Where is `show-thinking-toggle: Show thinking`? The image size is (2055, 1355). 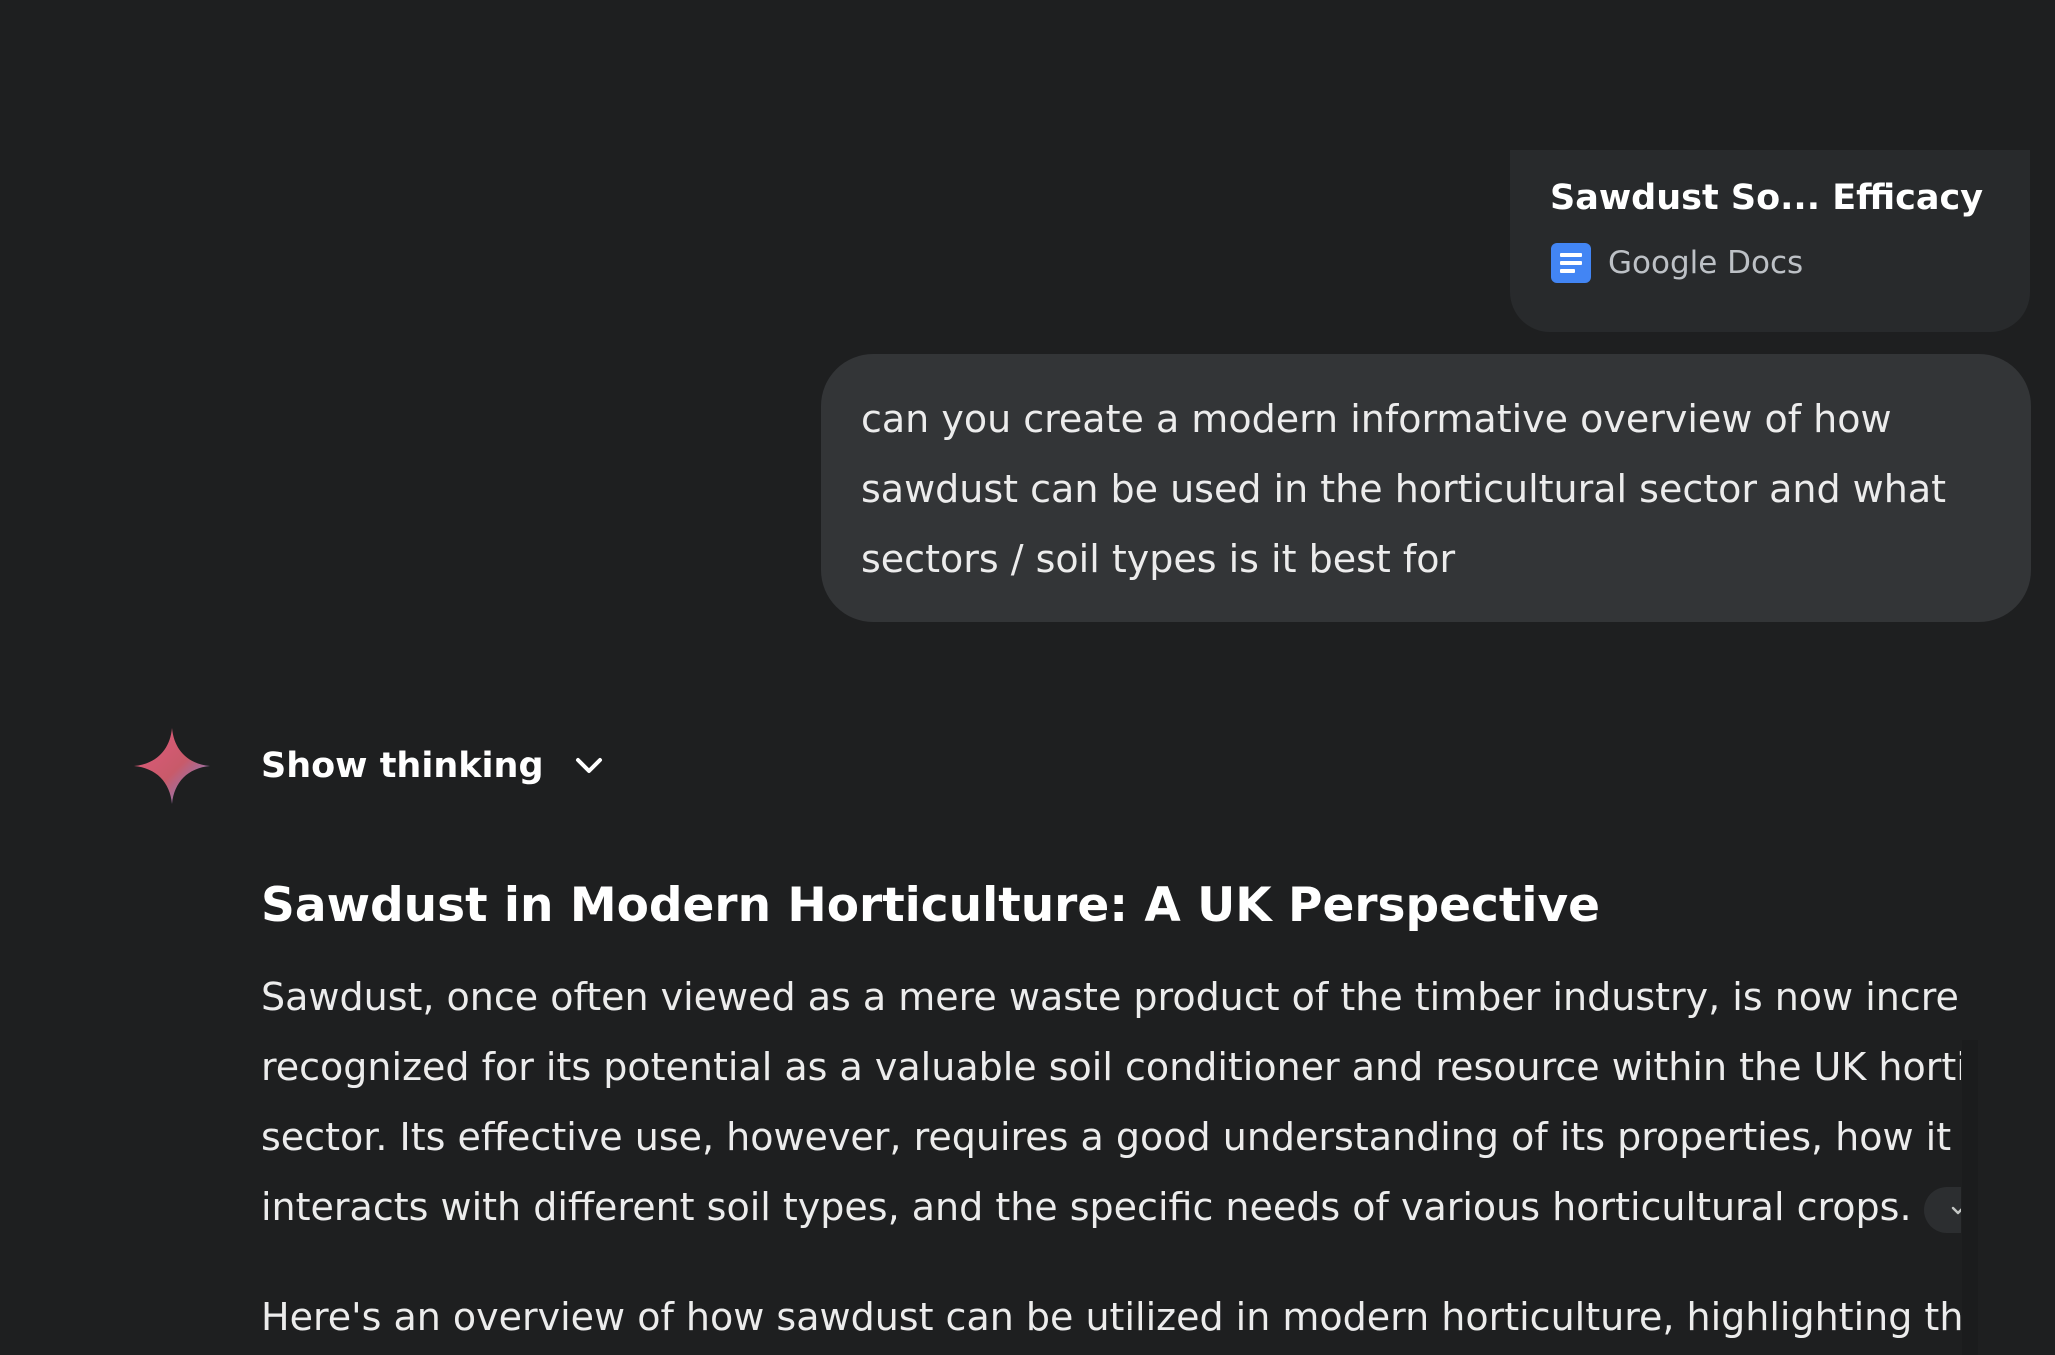 show-thinking-toggle: Show thinking is located at coordinates (433, 766).